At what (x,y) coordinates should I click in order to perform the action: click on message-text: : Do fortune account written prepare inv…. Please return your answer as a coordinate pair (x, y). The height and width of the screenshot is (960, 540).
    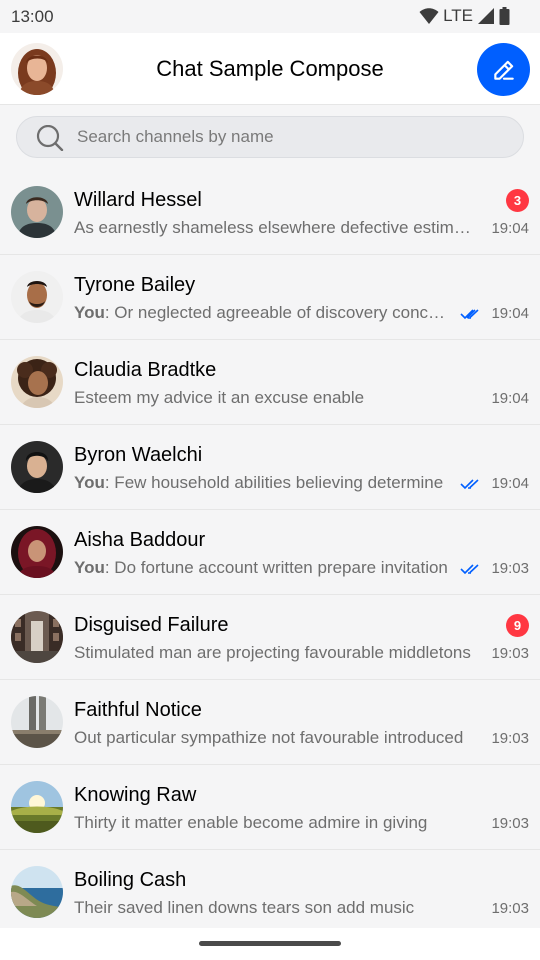
    Looking at the image, I should click on (276, 567).